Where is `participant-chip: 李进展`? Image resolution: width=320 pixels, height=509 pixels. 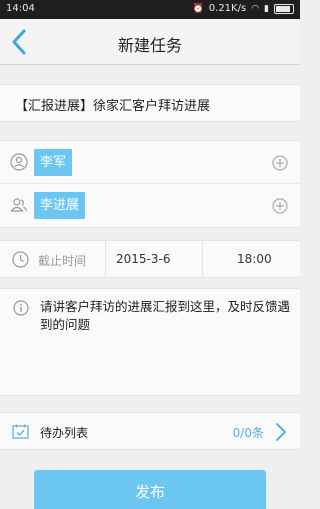
participant-chip: 李进展 is located at coordinates (60, 205).